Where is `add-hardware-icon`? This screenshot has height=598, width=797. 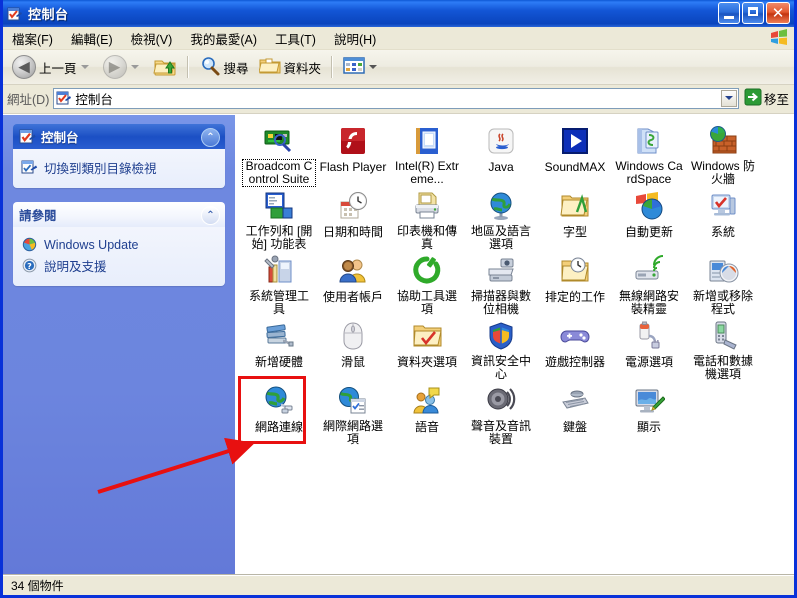 add-hardware-icon is located at coordinates (279, 334).